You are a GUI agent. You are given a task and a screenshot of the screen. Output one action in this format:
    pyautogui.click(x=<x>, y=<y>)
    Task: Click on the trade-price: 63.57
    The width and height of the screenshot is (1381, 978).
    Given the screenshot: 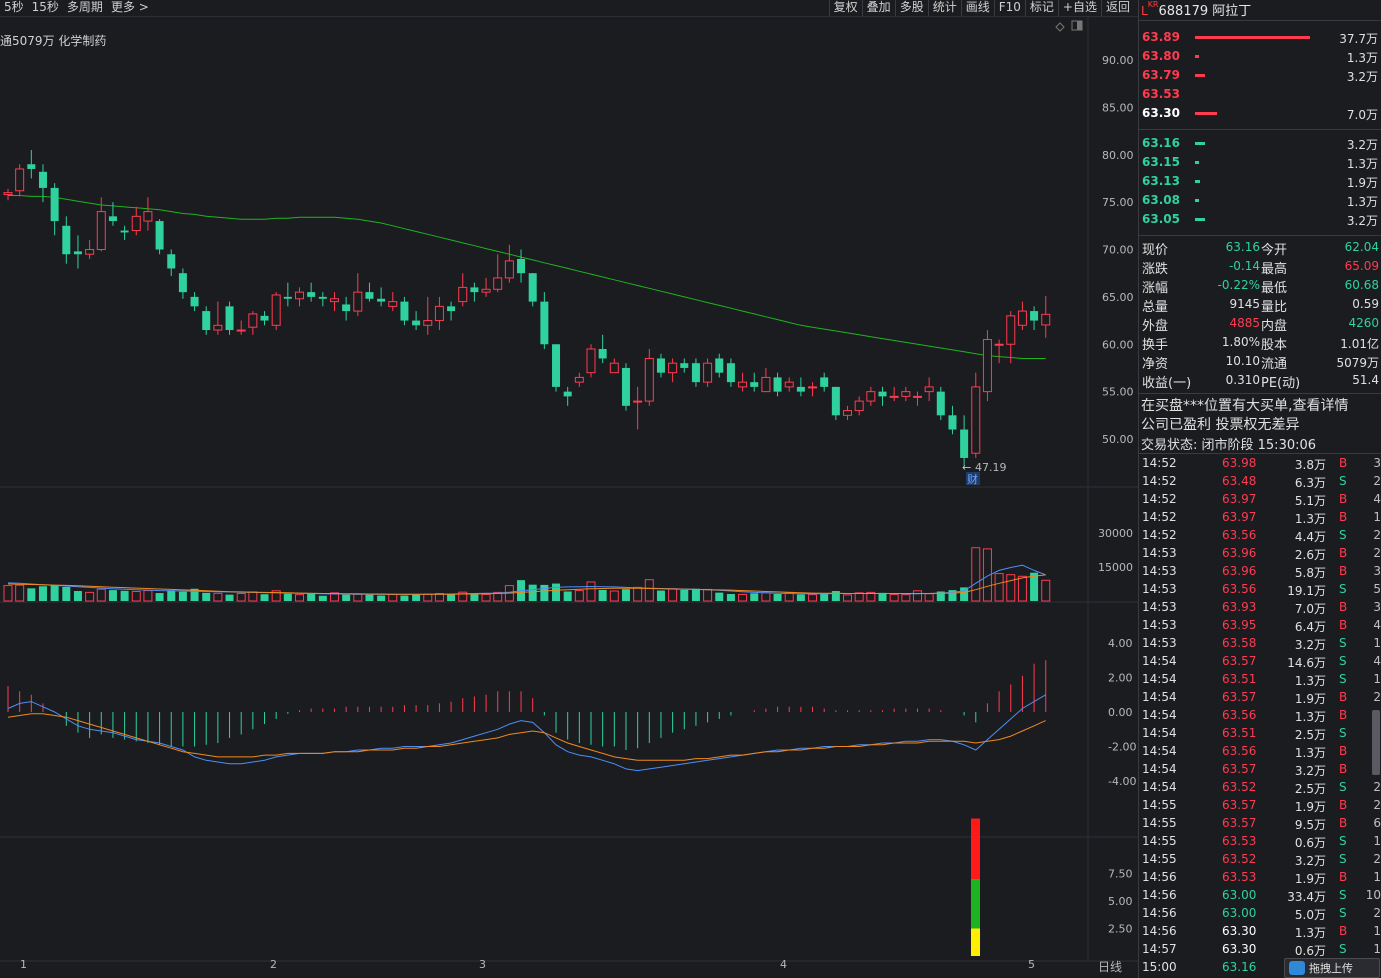 What is the action you would take?
    pyautogui.click(x=1239, y=823)
    